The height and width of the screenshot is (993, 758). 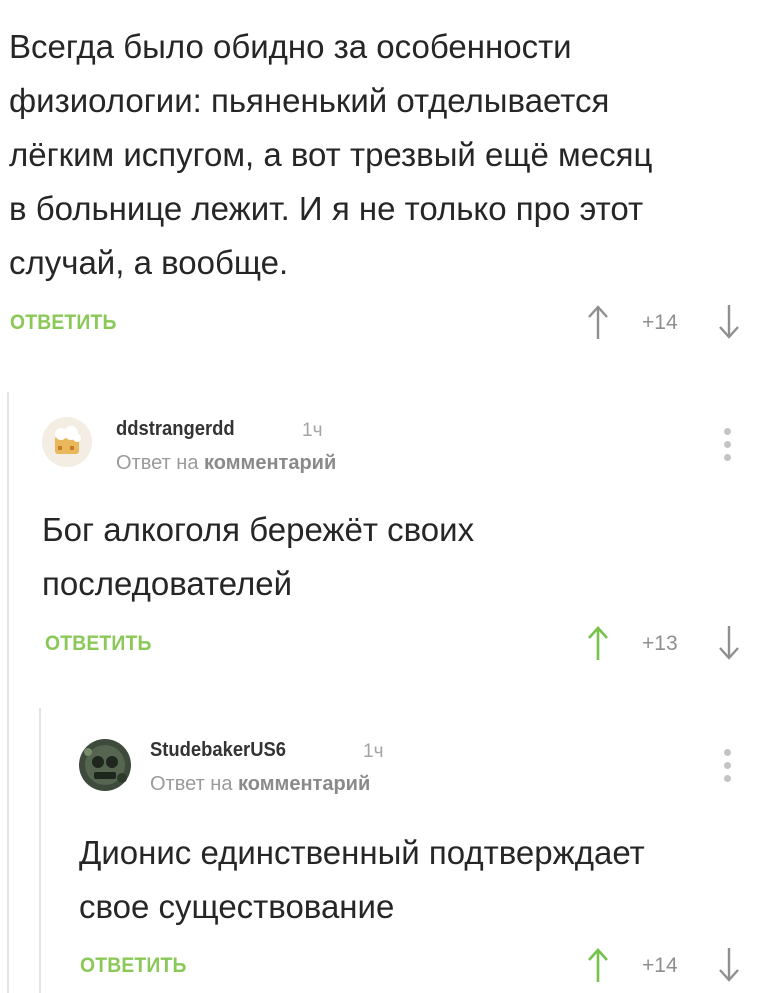 I want to click on comment-text-line: в больнице лежит. И я не только про этот, so click(x=326, y=208).